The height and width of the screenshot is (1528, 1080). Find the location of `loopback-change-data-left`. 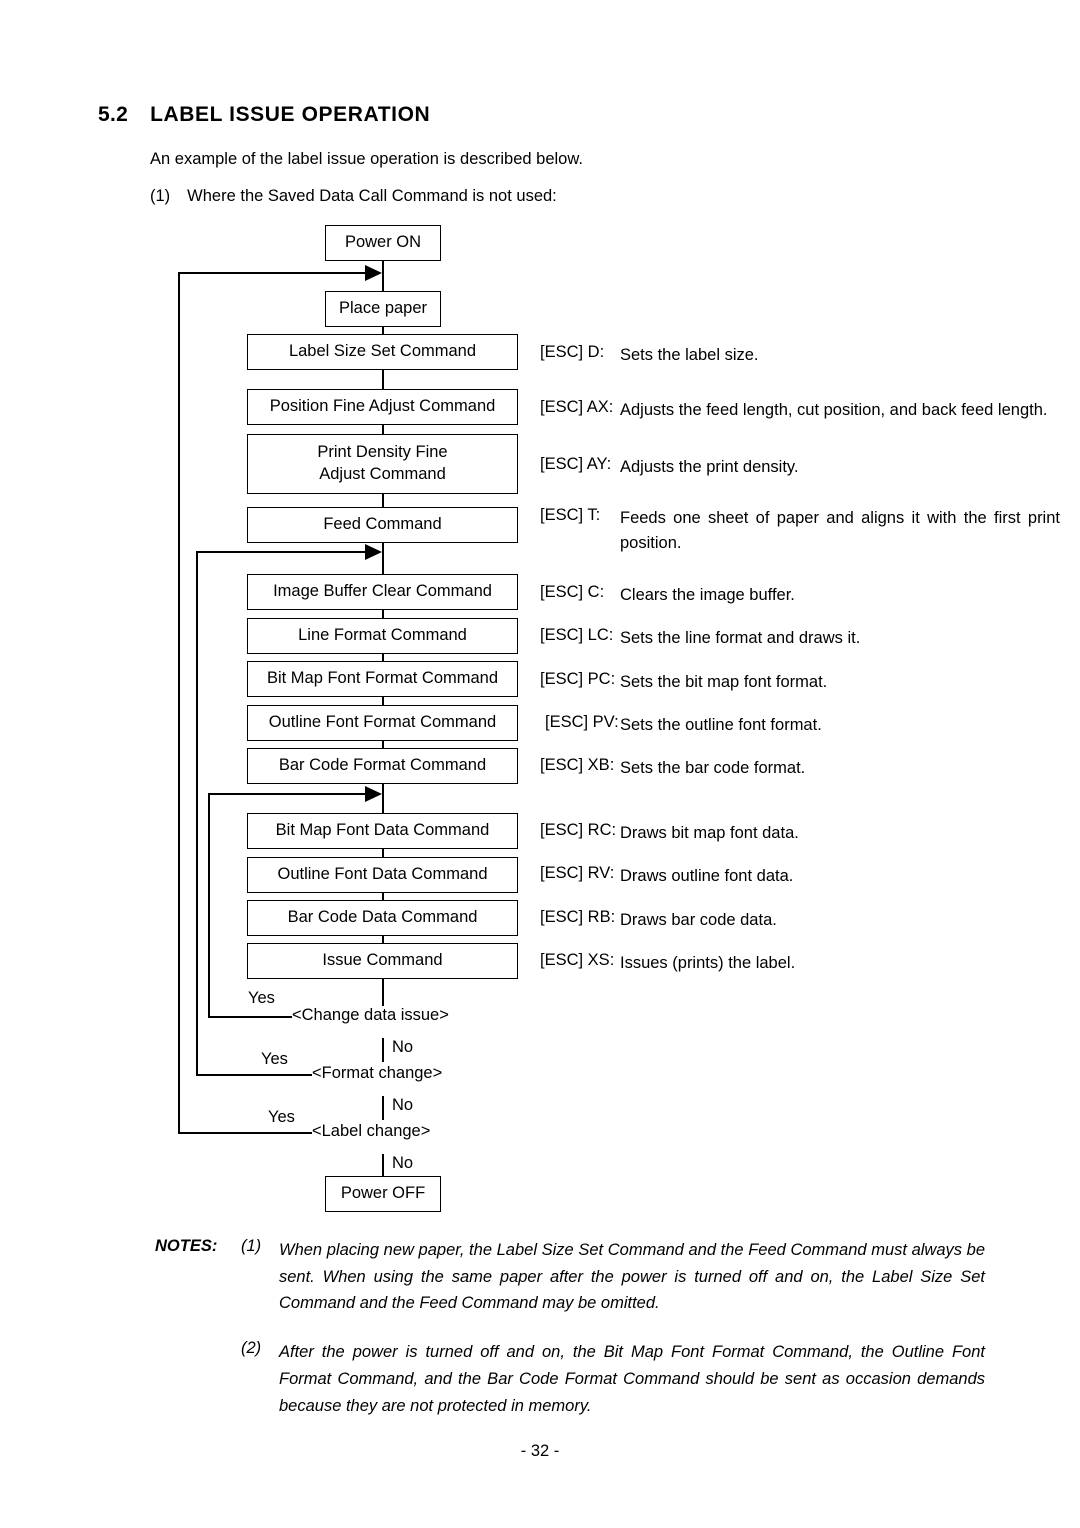

loopback-change-data-left is located at coordinates (209, 905).